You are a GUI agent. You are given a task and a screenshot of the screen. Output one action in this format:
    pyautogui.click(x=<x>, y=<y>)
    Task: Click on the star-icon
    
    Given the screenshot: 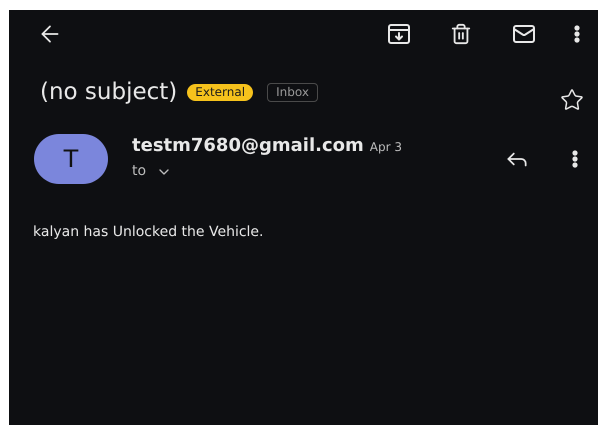 What is the action you would take?
    pyautogui.click(x=572, y=100)
    